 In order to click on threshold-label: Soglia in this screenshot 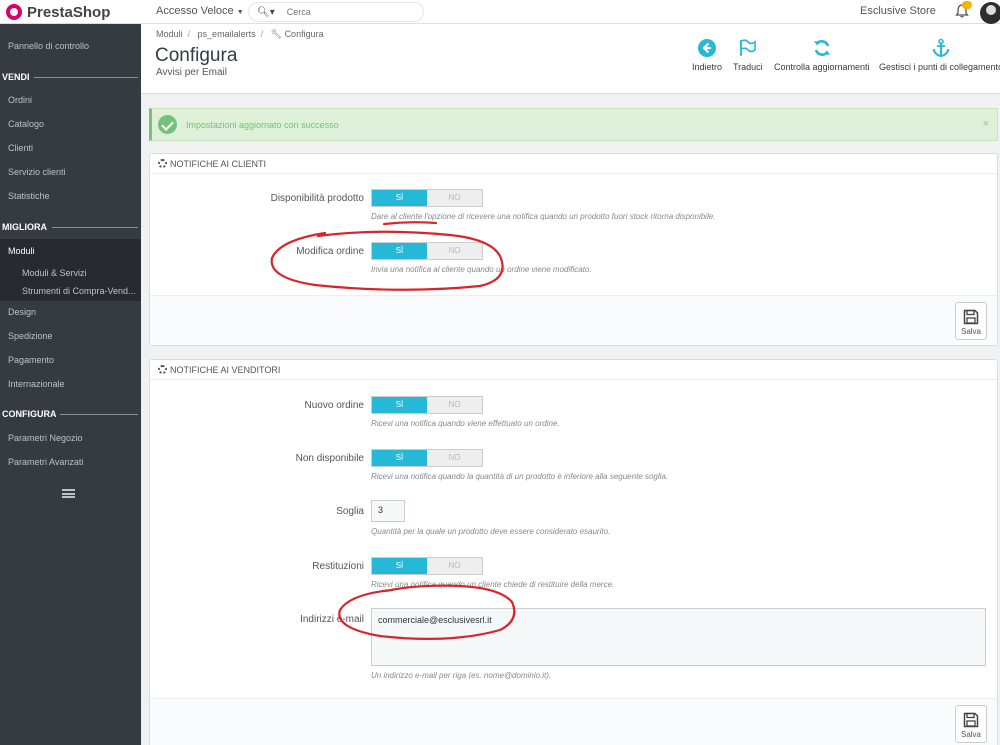, I will do `click(350, 511)`.